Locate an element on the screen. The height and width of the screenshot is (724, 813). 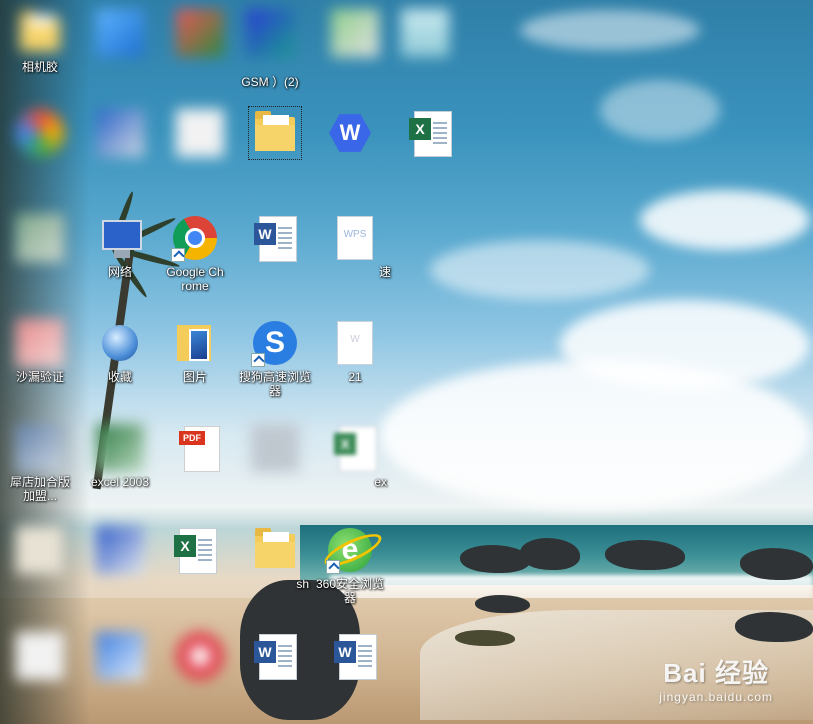
360-browser-icon: e is located at coordinates (350, 550).